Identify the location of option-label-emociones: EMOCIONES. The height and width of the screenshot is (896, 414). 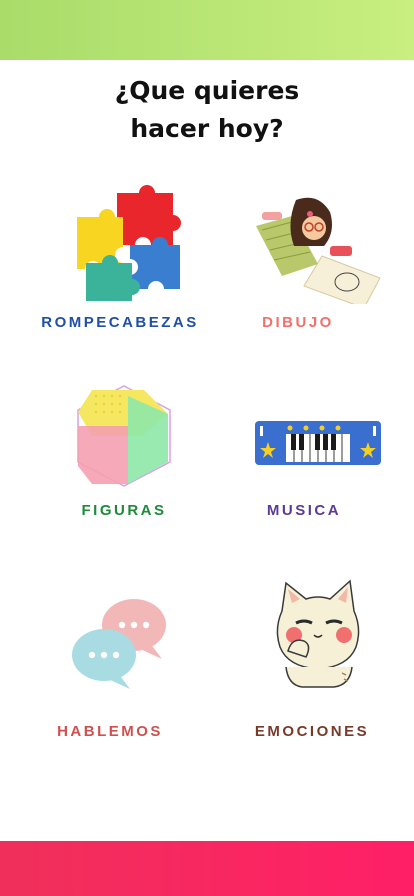
(312, 731).